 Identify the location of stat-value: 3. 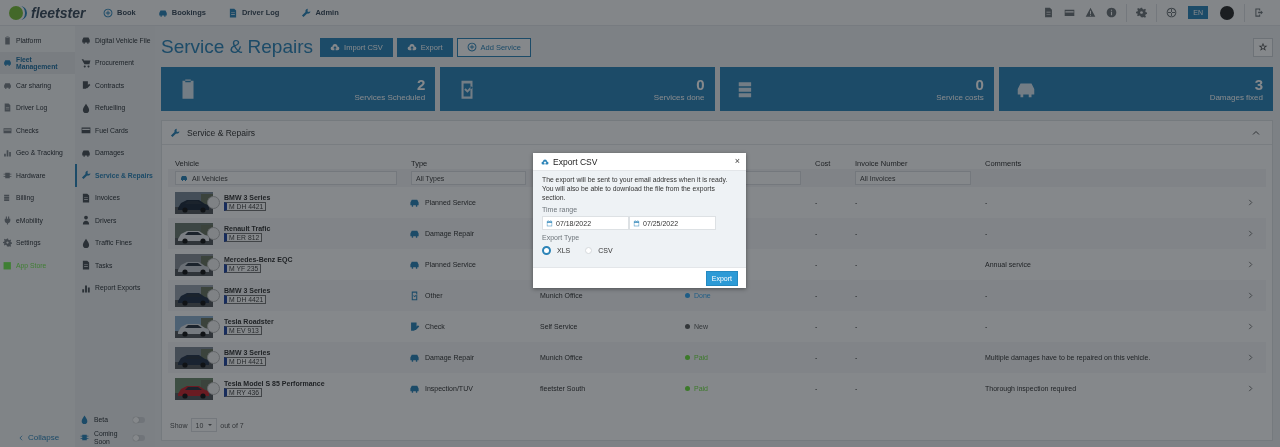
(1258, 84).